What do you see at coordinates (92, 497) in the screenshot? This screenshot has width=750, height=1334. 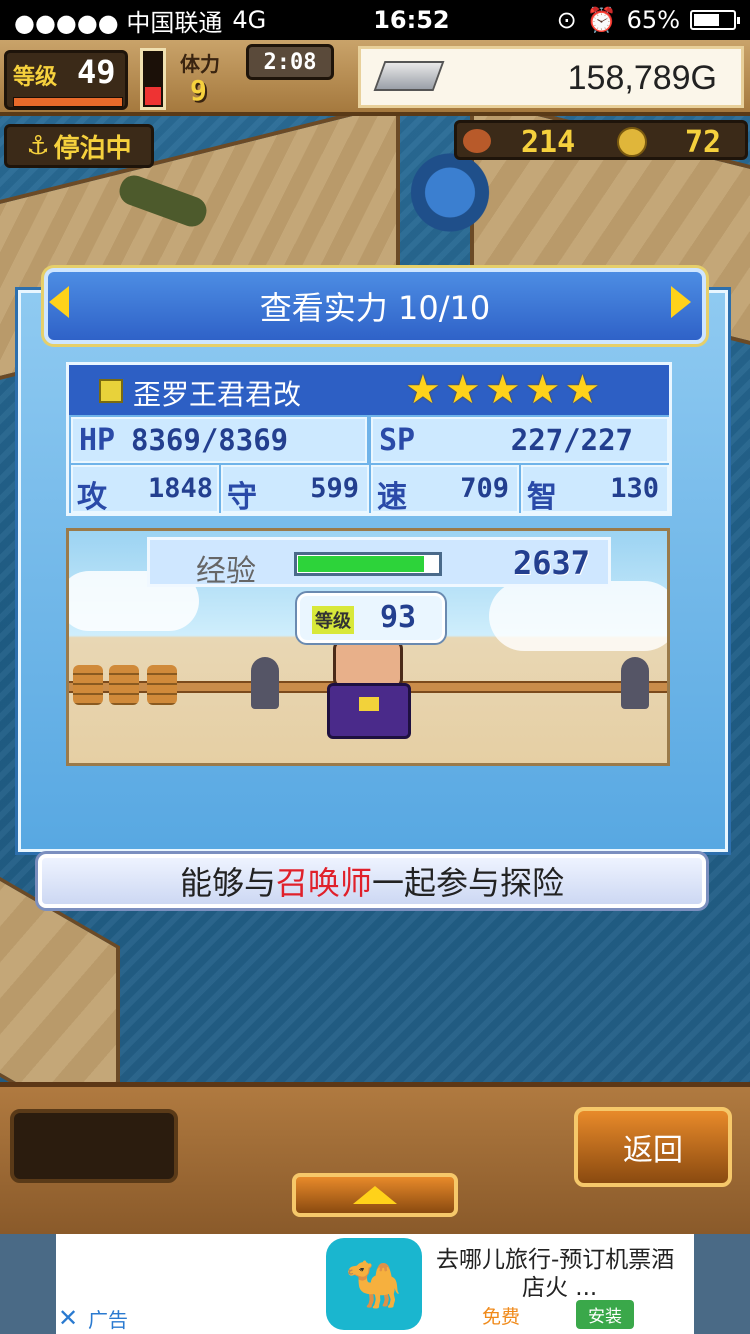 I see `atk-label: 攻` at bounding box center [92, 497].